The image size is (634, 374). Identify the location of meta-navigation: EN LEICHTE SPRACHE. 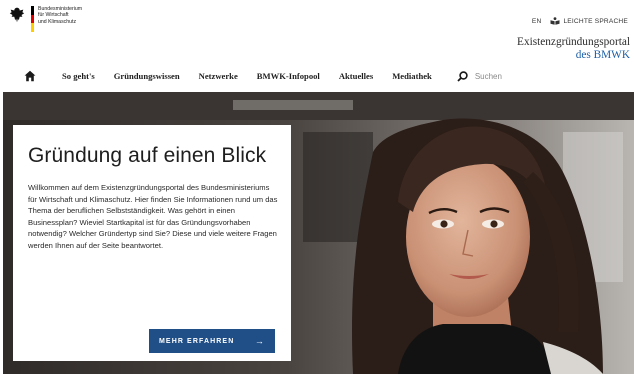
(580, 21).